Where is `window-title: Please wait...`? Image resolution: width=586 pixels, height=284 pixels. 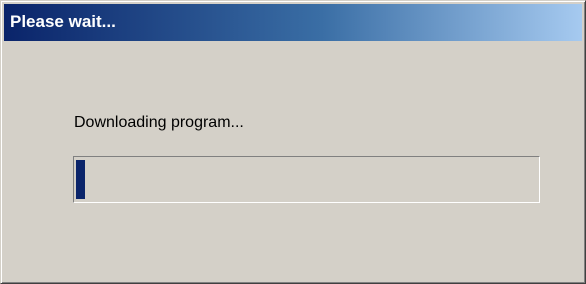
window-title: Please wait... is located at coordinates (63, 21).